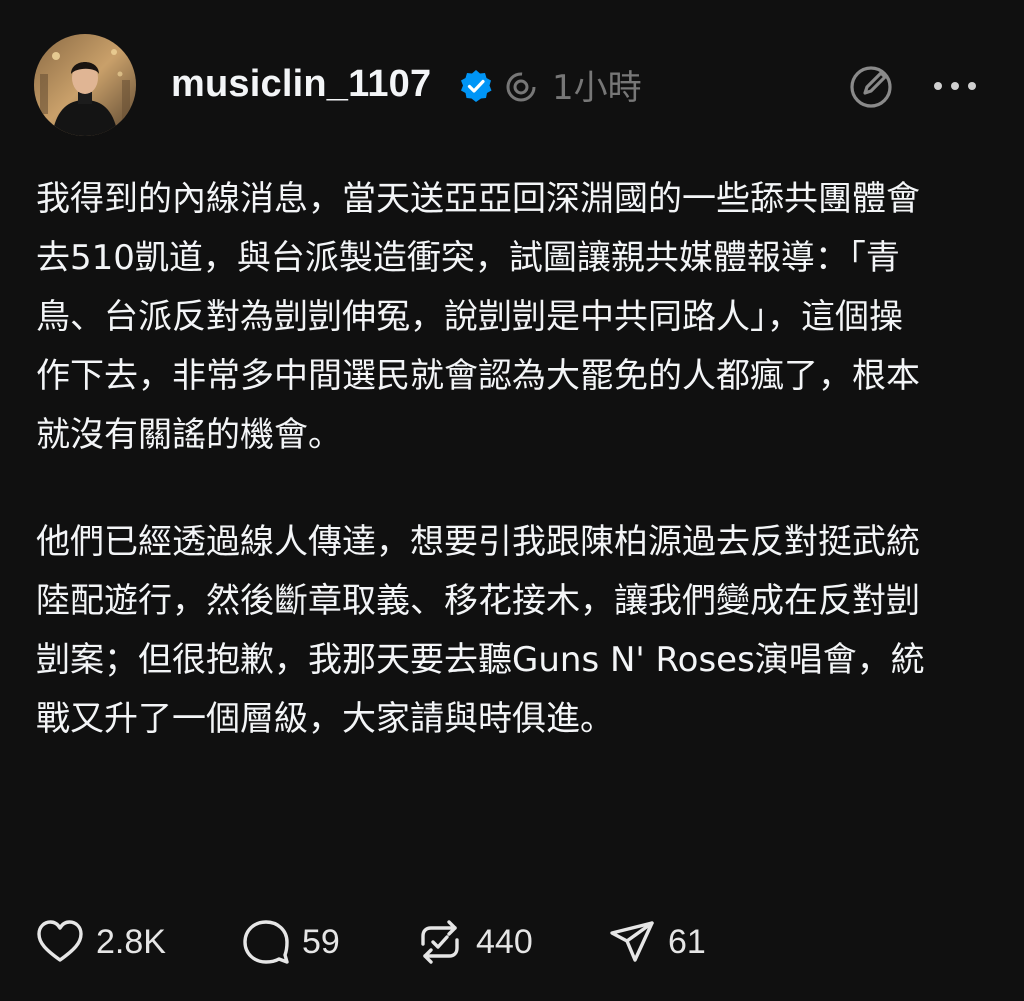 This screenshot has width=1024, height=1001. Describe the element at coordinates (266, 942) in the screenshot. I see `comment-icon` at that location.